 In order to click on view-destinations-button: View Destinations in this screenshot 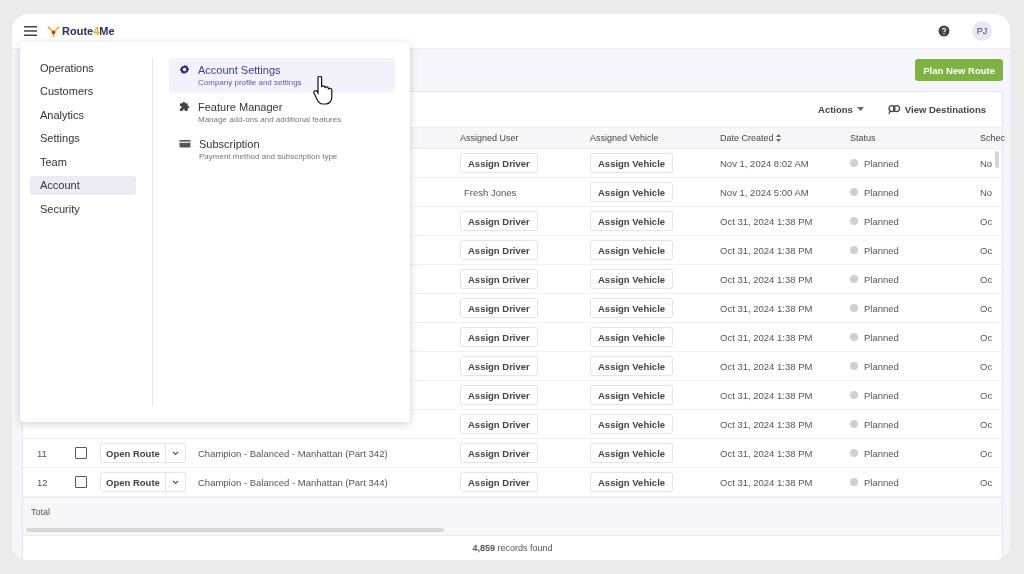, I will do `click(936, 109)`.